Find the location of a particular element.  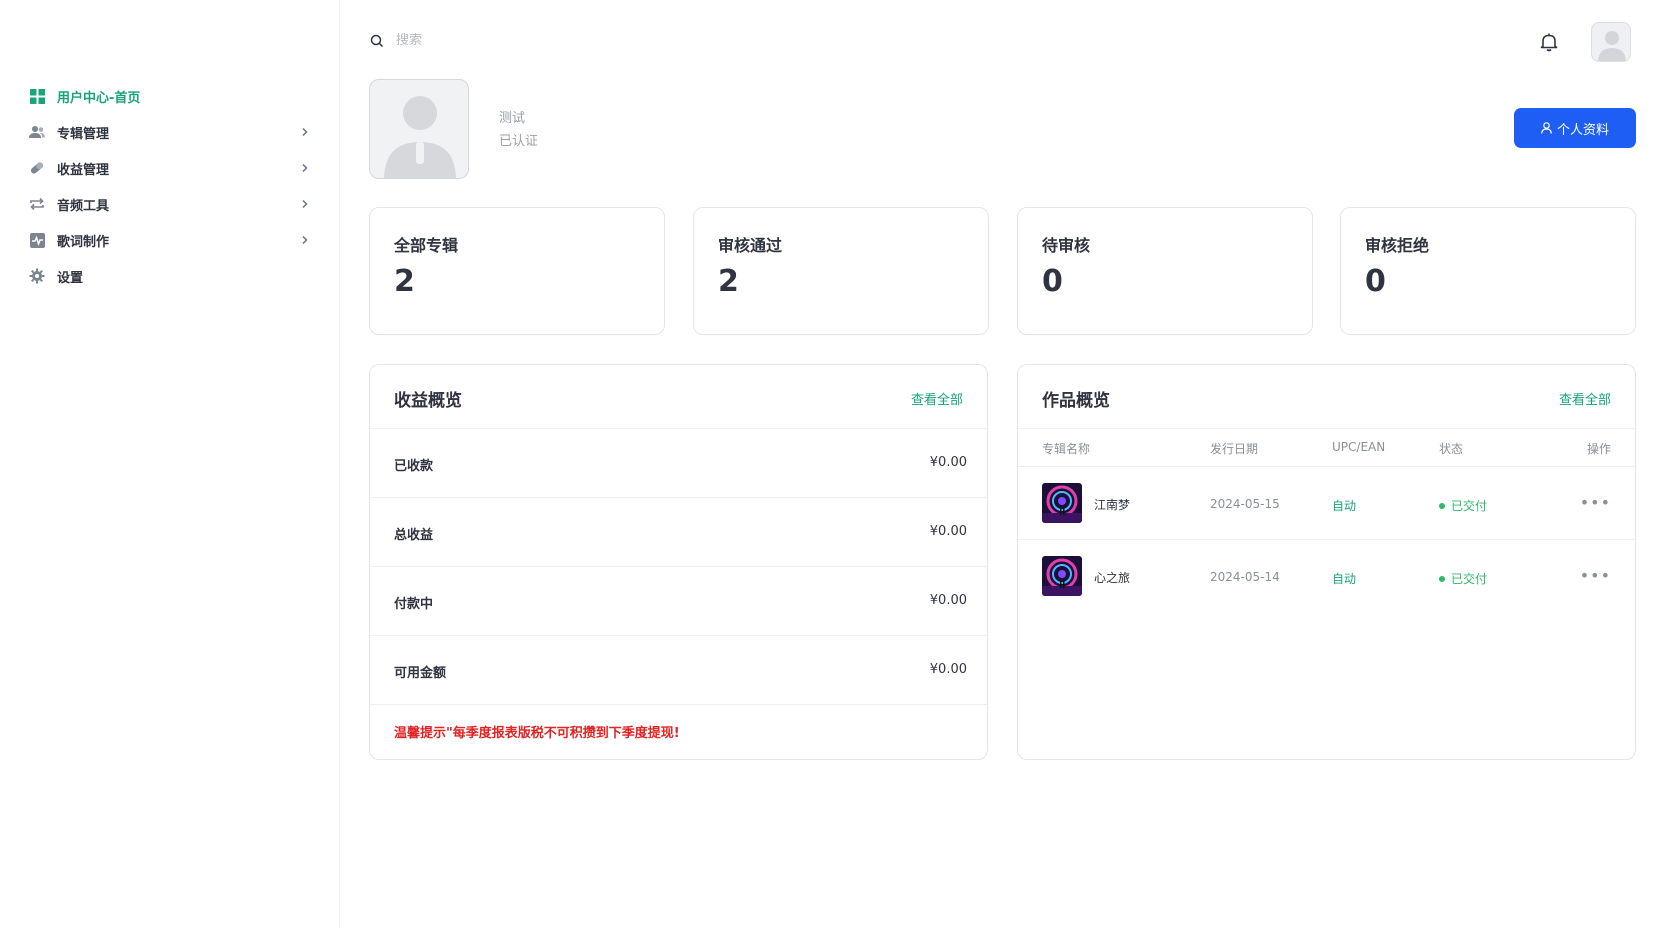

dashboard-grid-icon is located at coordinates (37, 96).